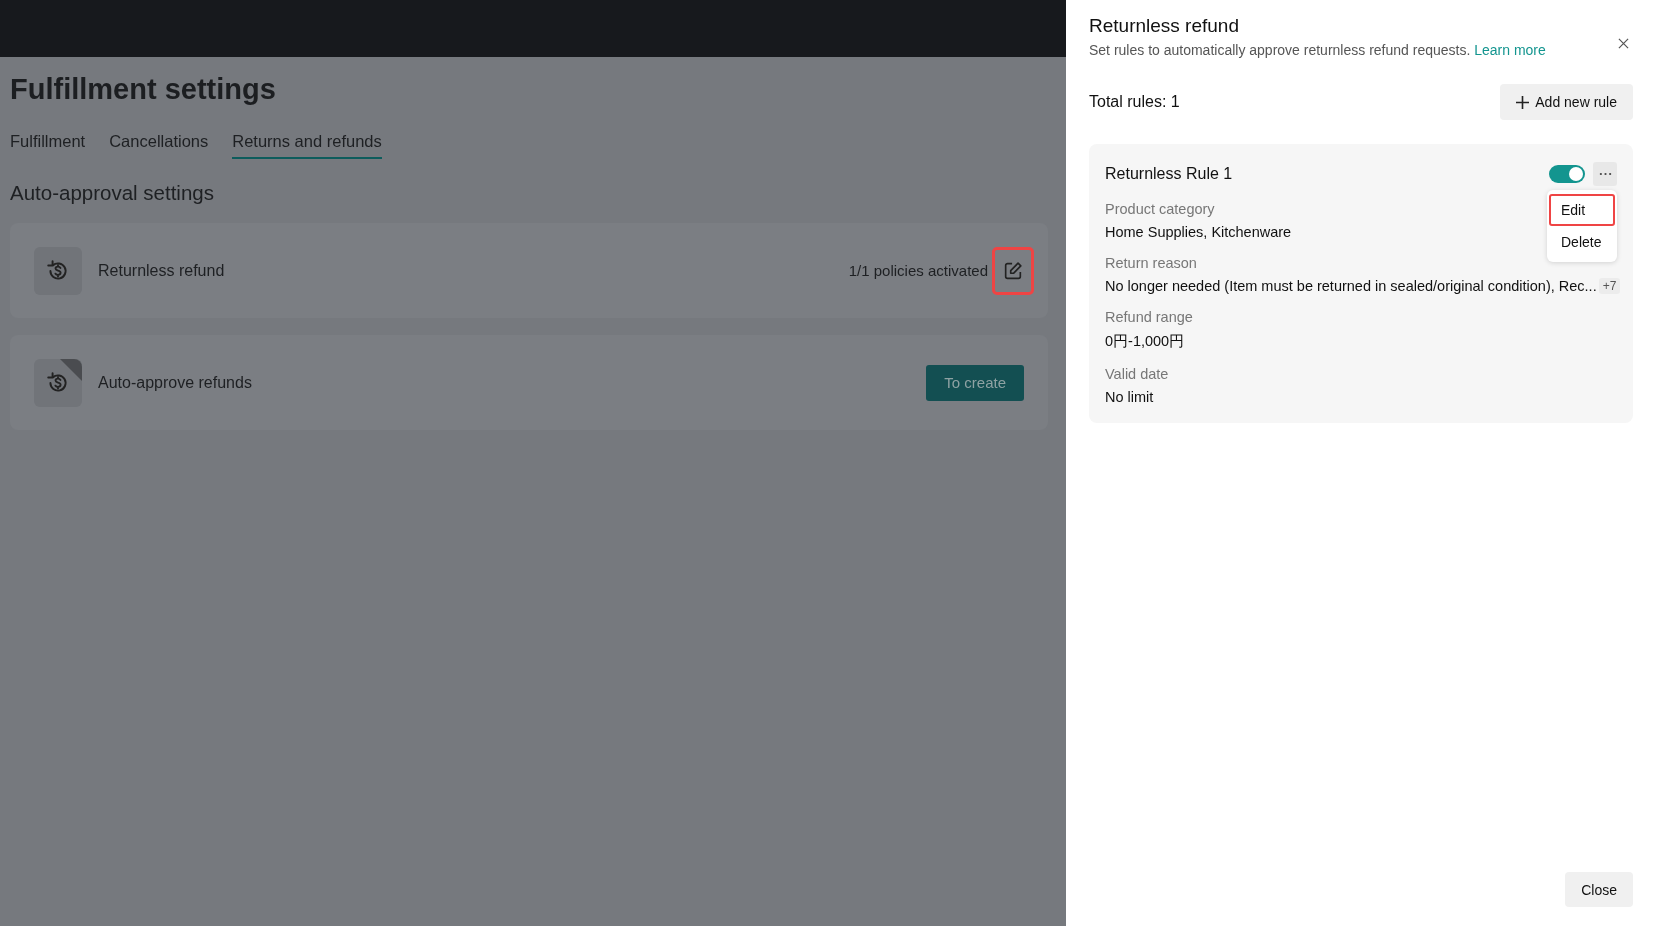 This screenshot has width=1654, height=926. I want to click on tab: Returns and refunds, so click(307, 145).